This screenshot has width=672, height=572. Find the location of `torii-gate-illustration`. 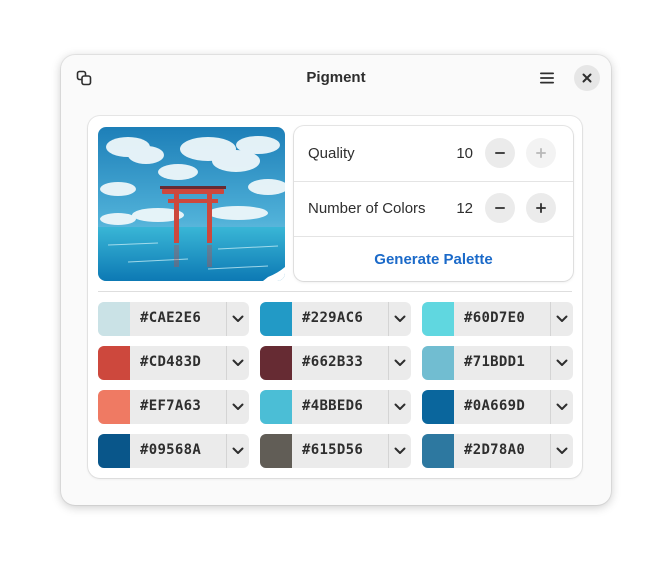

torii-gate-illustration is located at coordinates (191, 204).